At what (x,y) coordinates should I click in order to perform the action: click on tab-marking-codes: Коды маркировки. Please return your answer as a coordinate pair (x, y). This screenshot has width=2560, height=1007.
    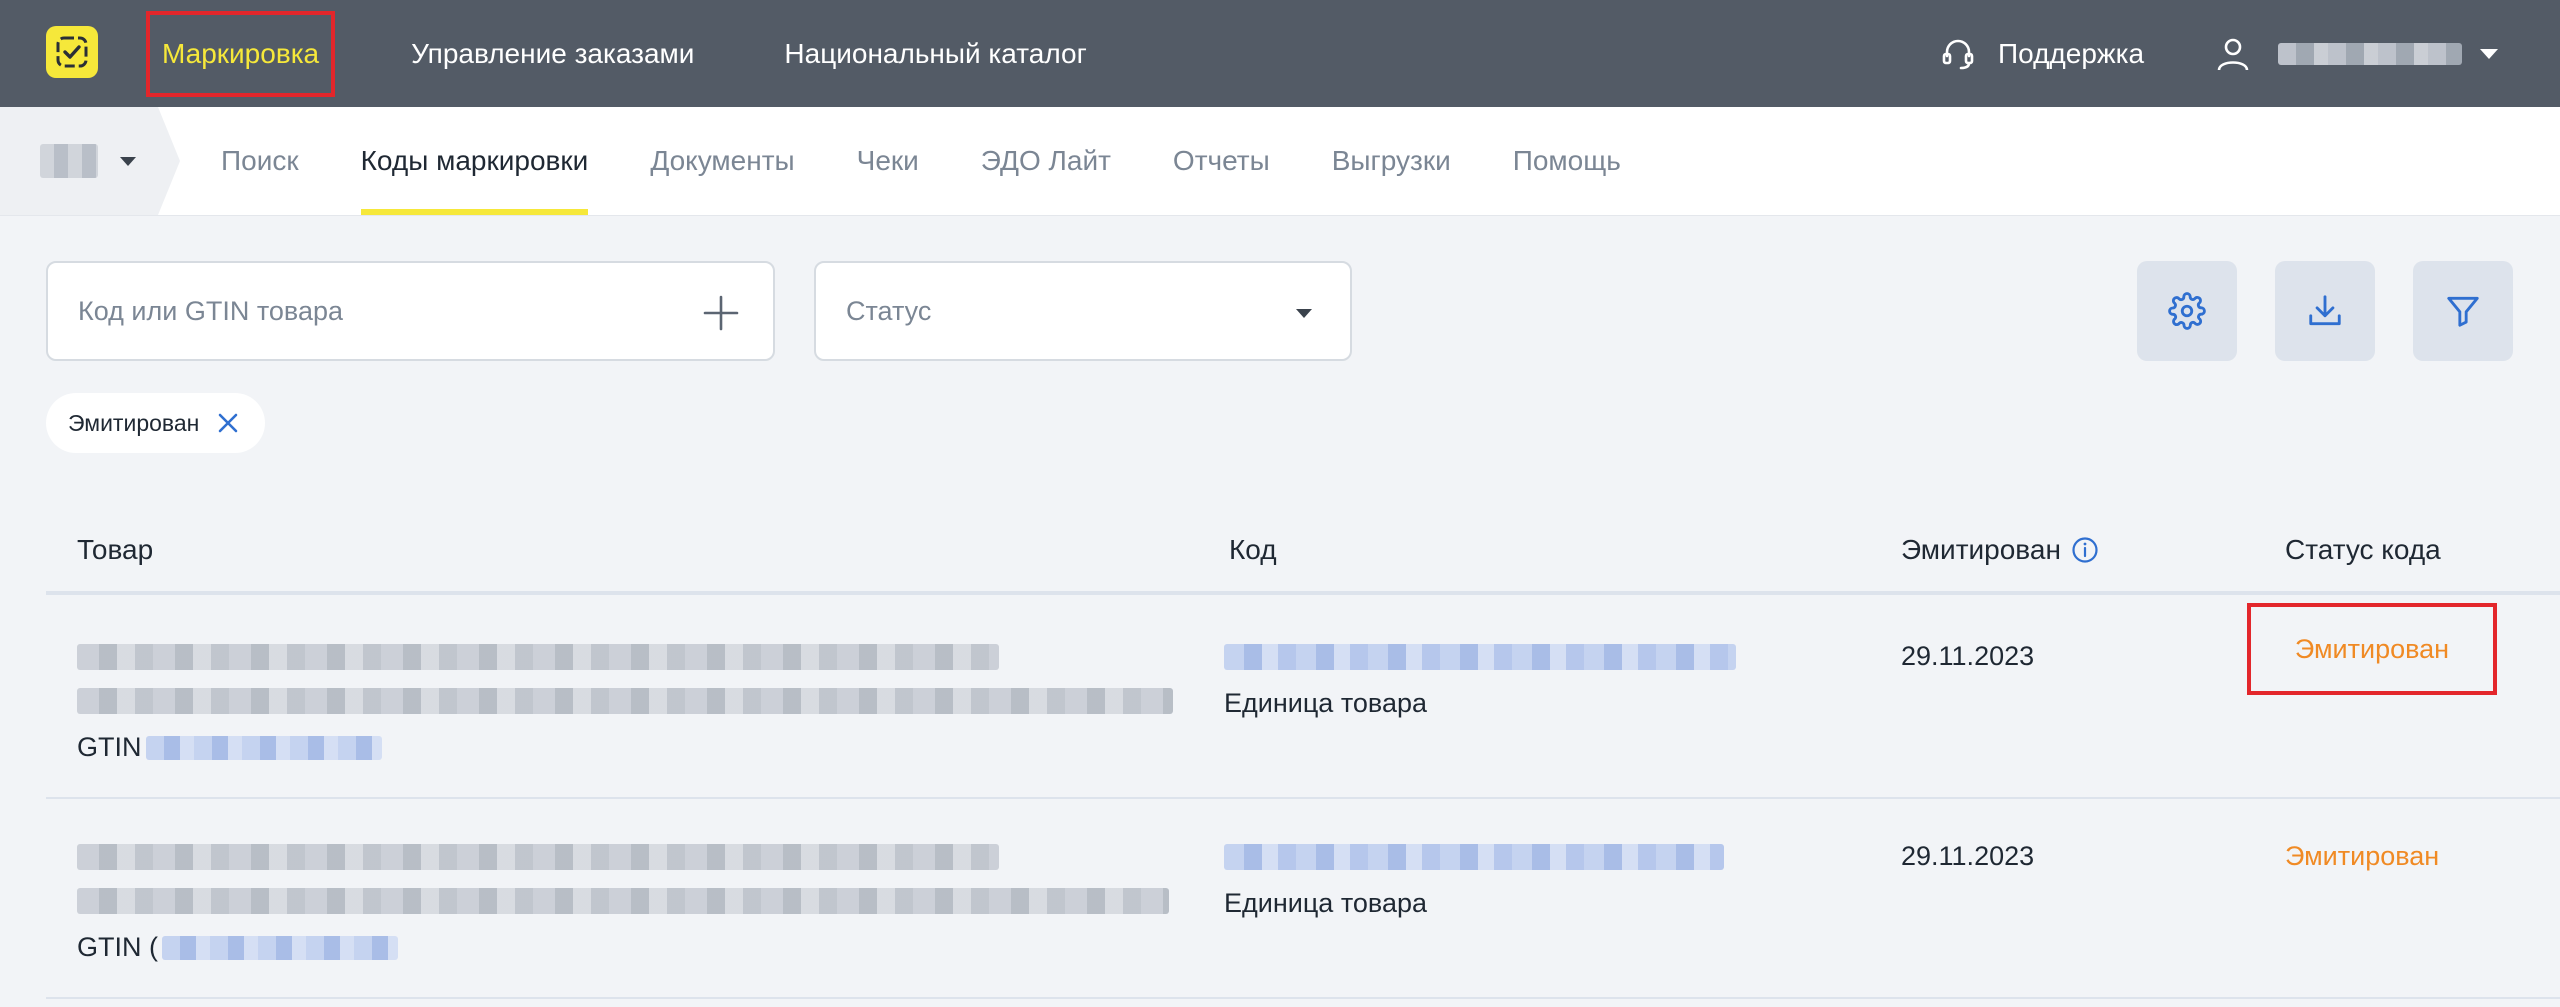
    Looking at the image, I should click on (474, 161).